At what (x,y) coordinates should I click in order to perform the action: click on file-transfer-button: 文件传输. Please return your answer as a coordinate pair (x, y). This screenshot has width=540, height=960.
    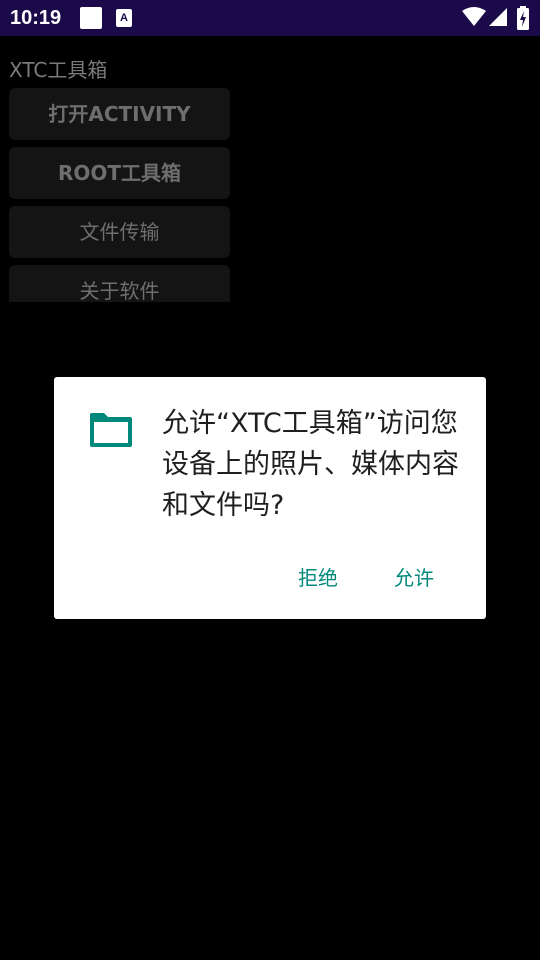
    Looking at the image, I should click on (119, 232).